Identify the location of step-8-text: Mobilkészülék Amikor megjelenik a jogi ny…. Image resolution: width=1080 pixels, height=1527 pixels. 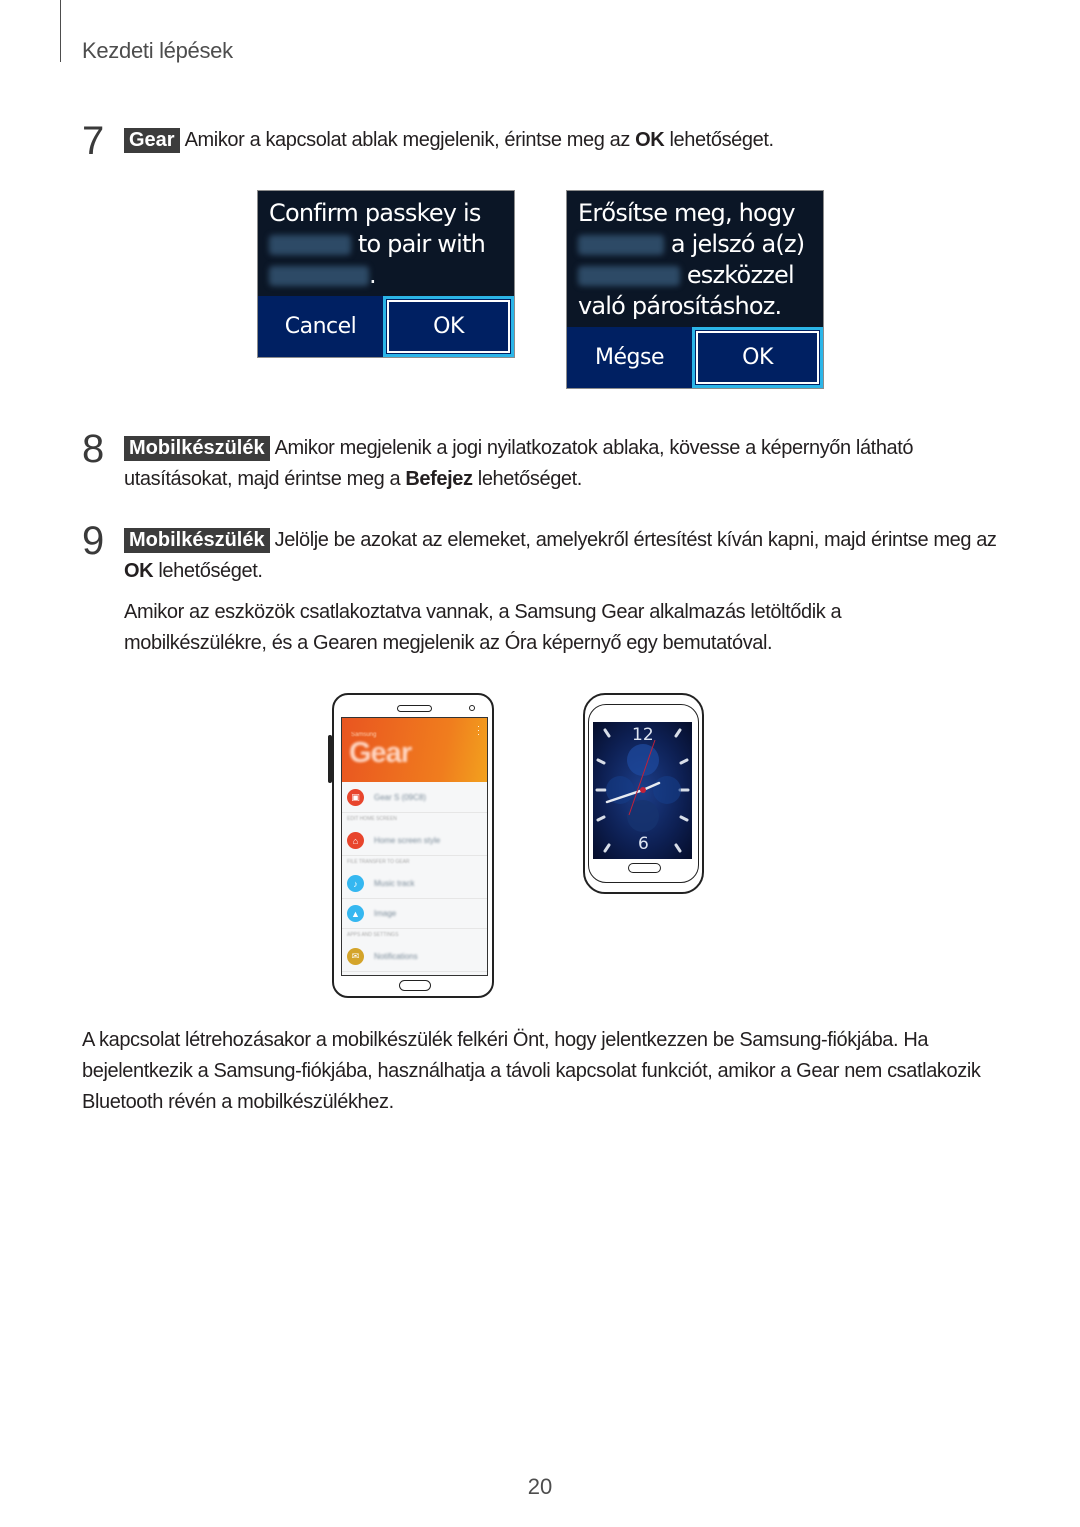
(564, 464).